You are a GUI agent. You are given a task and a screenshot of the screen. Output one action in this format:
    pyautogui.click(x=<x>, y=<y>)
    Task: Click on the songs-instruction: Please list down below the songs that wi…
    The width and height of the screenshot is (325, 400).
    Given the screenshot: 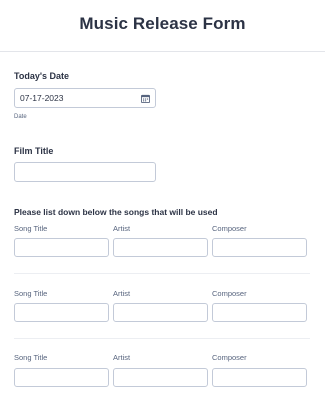 What is the action you would take?
    pyautogui.click(x=116, y=212)
    